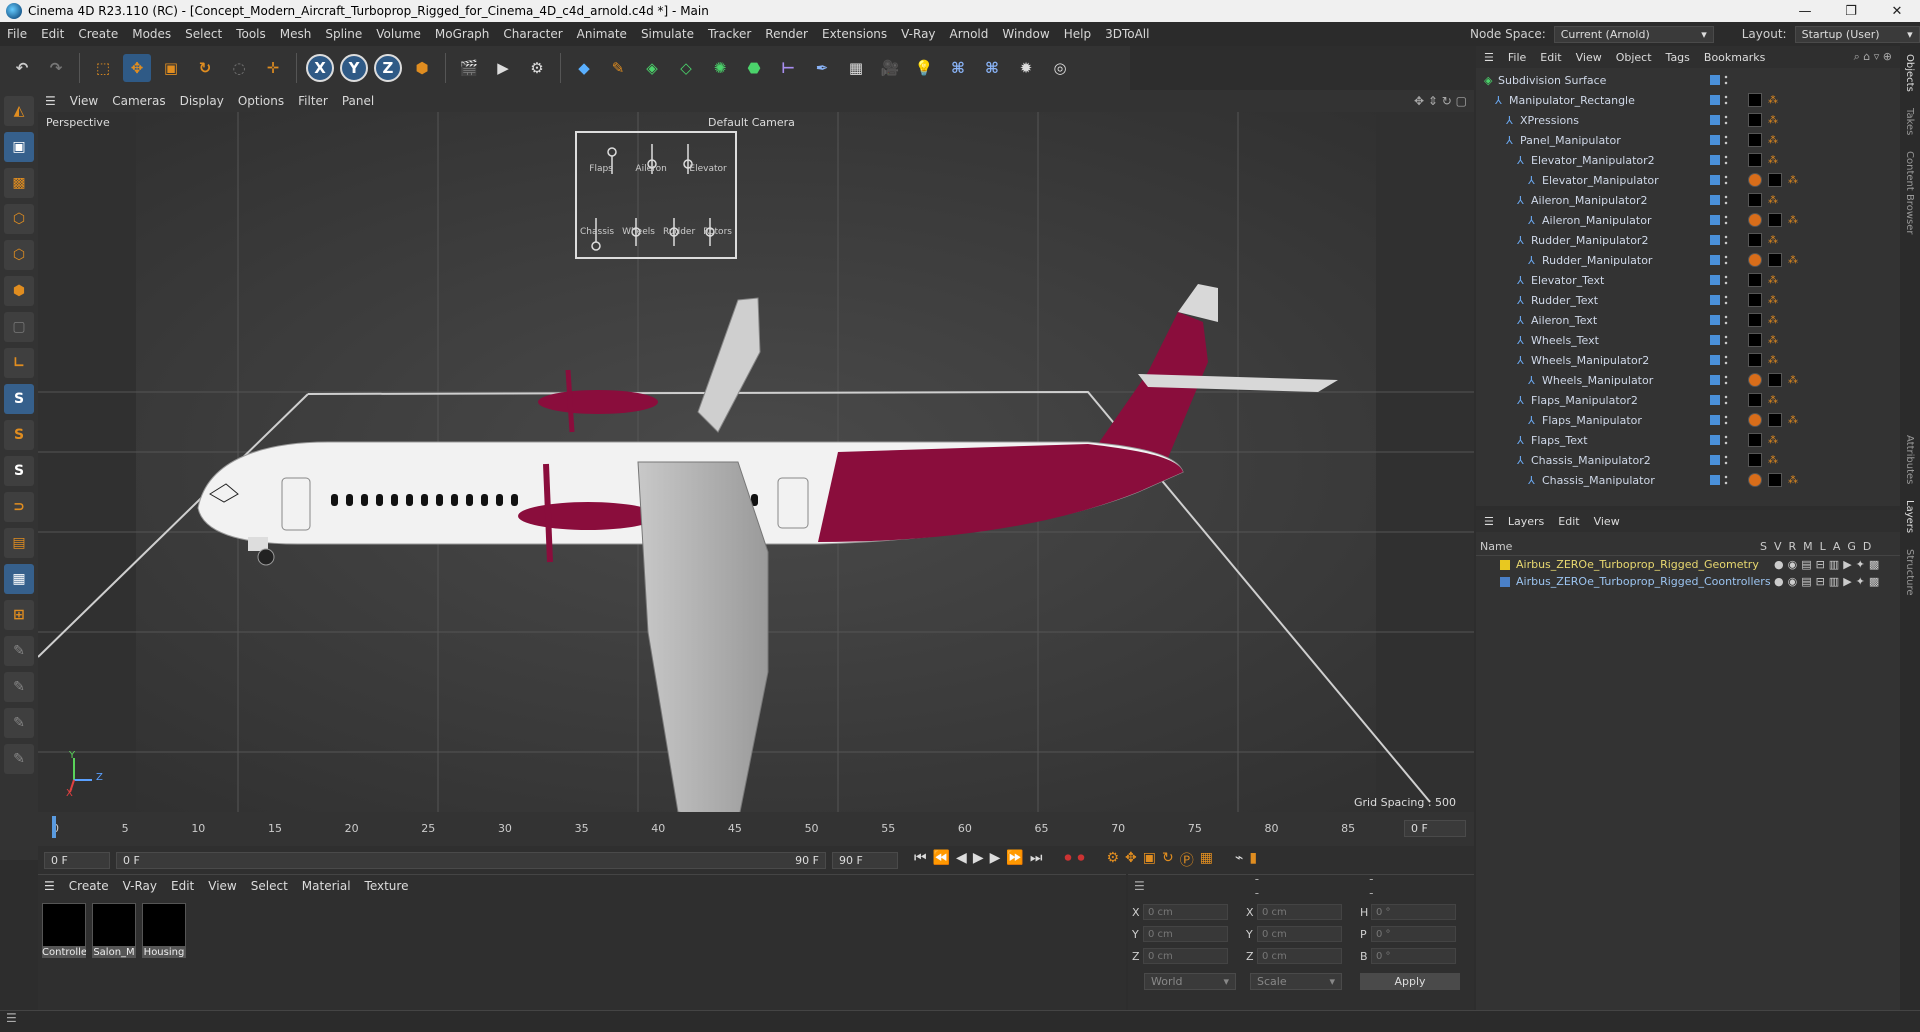 This screenshot has width=1920, height=1032. I want to click on layer-toggle-icons: ●◉▤⊟▥▶✦▩, so click(1828, 581).